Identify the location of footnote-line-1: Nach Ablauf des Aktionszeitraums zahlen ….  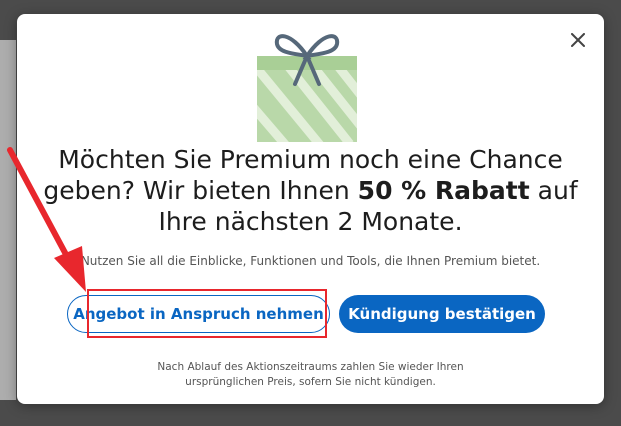
(310, 367).